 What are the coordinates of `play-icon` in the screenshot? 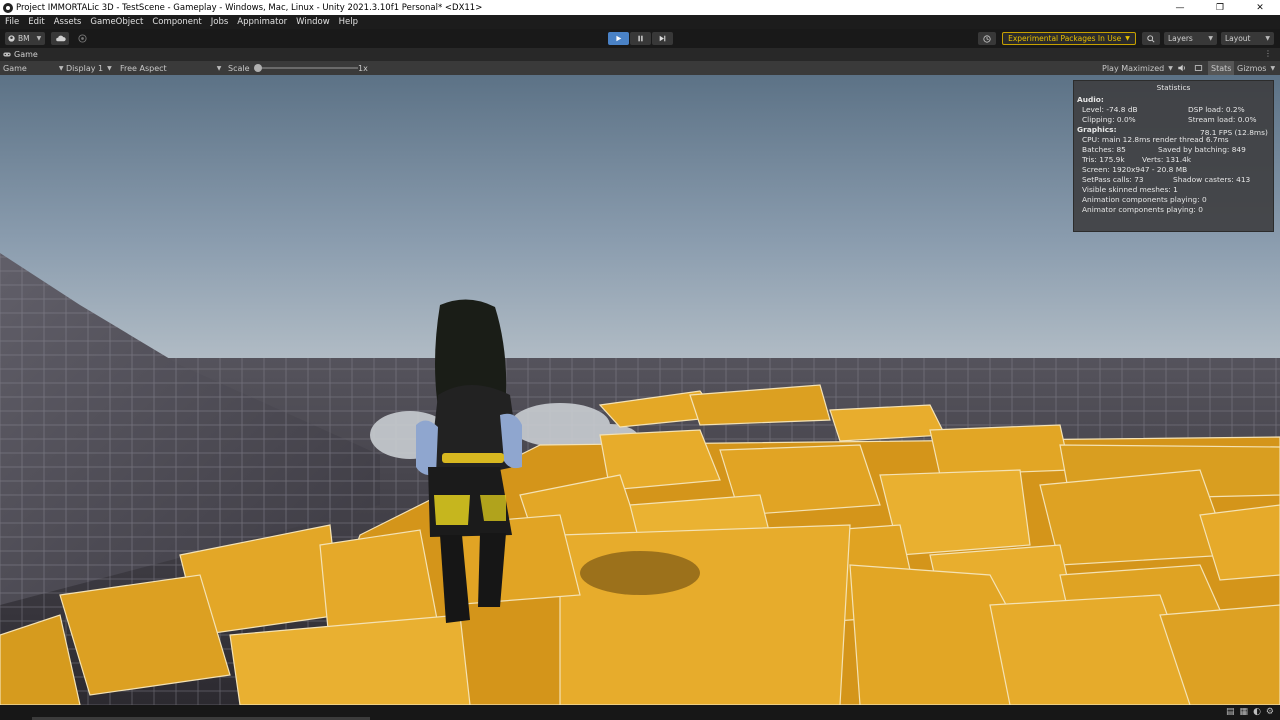 It's located at (619, 38).